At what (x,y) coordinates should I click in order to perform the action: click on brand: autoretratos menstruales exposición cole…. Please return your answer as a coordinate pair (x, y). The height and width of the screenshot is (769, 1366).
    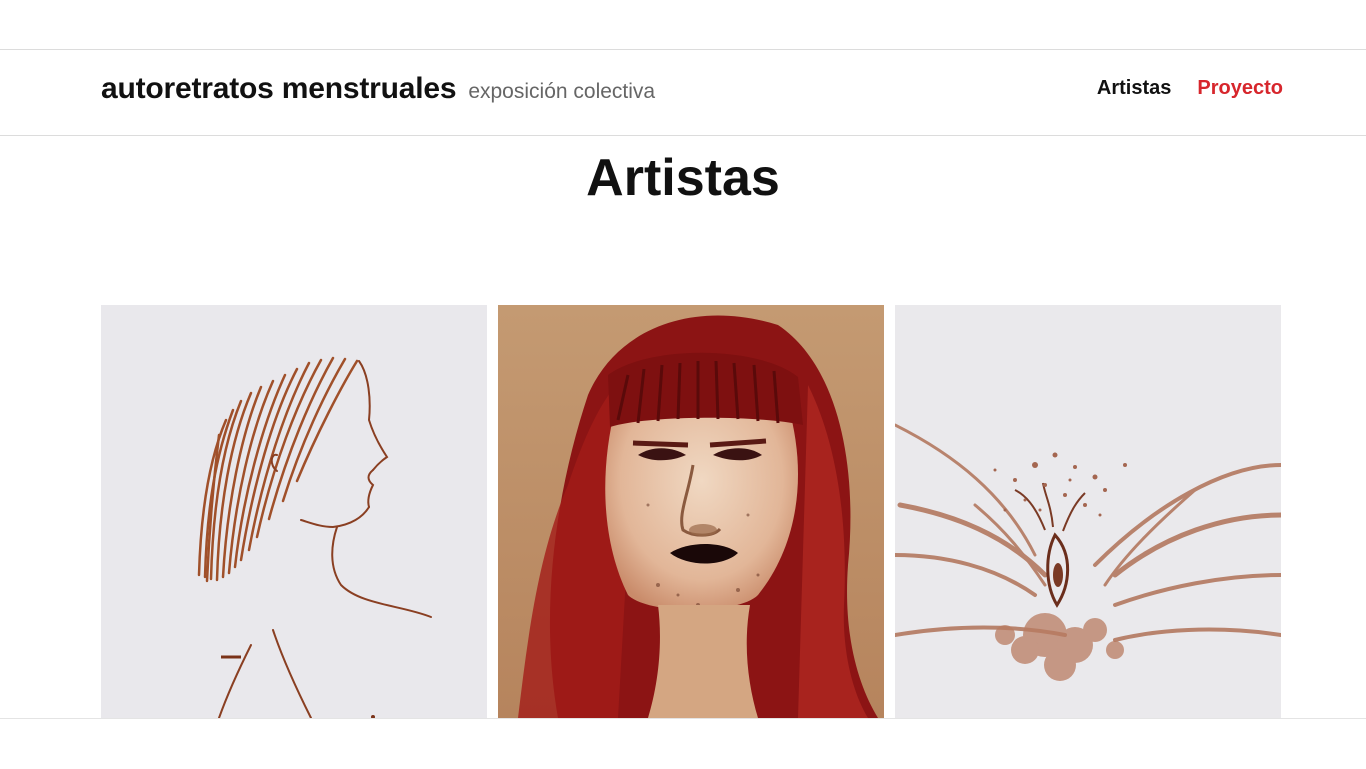
    Looking at the image, I should click on (378, 89).